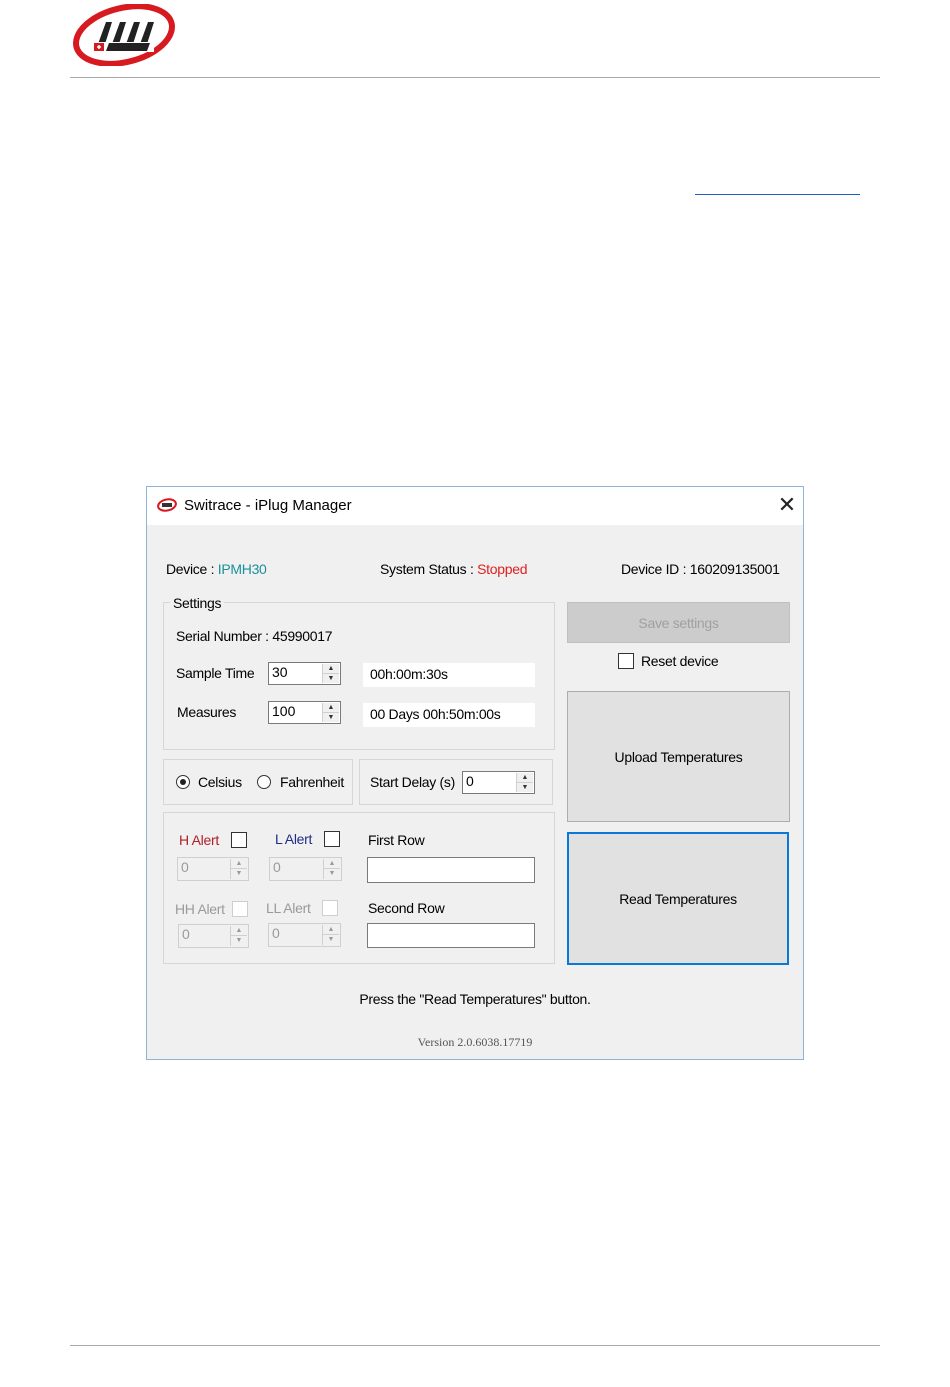 The width and height of the screenshot is (950, 1387). What do you see at coordinates (396, 840) in the screenshot?
I see `first-row-label: First Row` at bounding box center [396, 840].